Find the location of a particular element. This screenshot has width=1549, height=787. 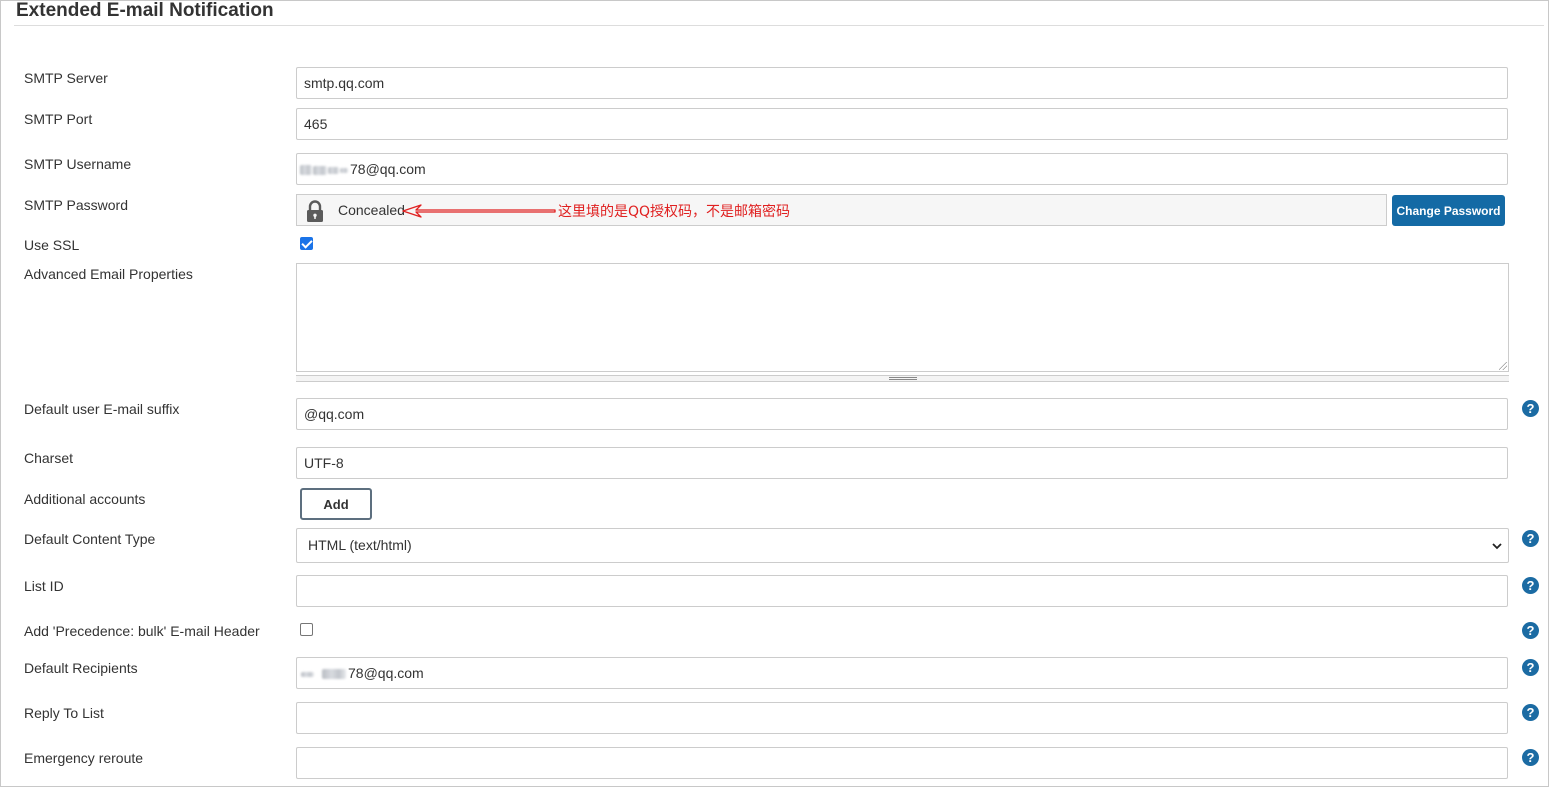

add-account-button: Add is located at coordinates (336, 504).